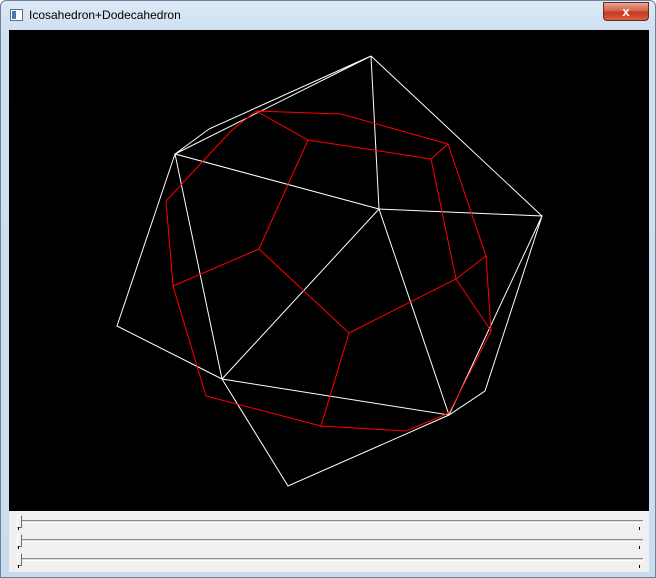 The width and height of the screenshot is (656, 578). I want to click on slider-1-groove, so click(330, 521).